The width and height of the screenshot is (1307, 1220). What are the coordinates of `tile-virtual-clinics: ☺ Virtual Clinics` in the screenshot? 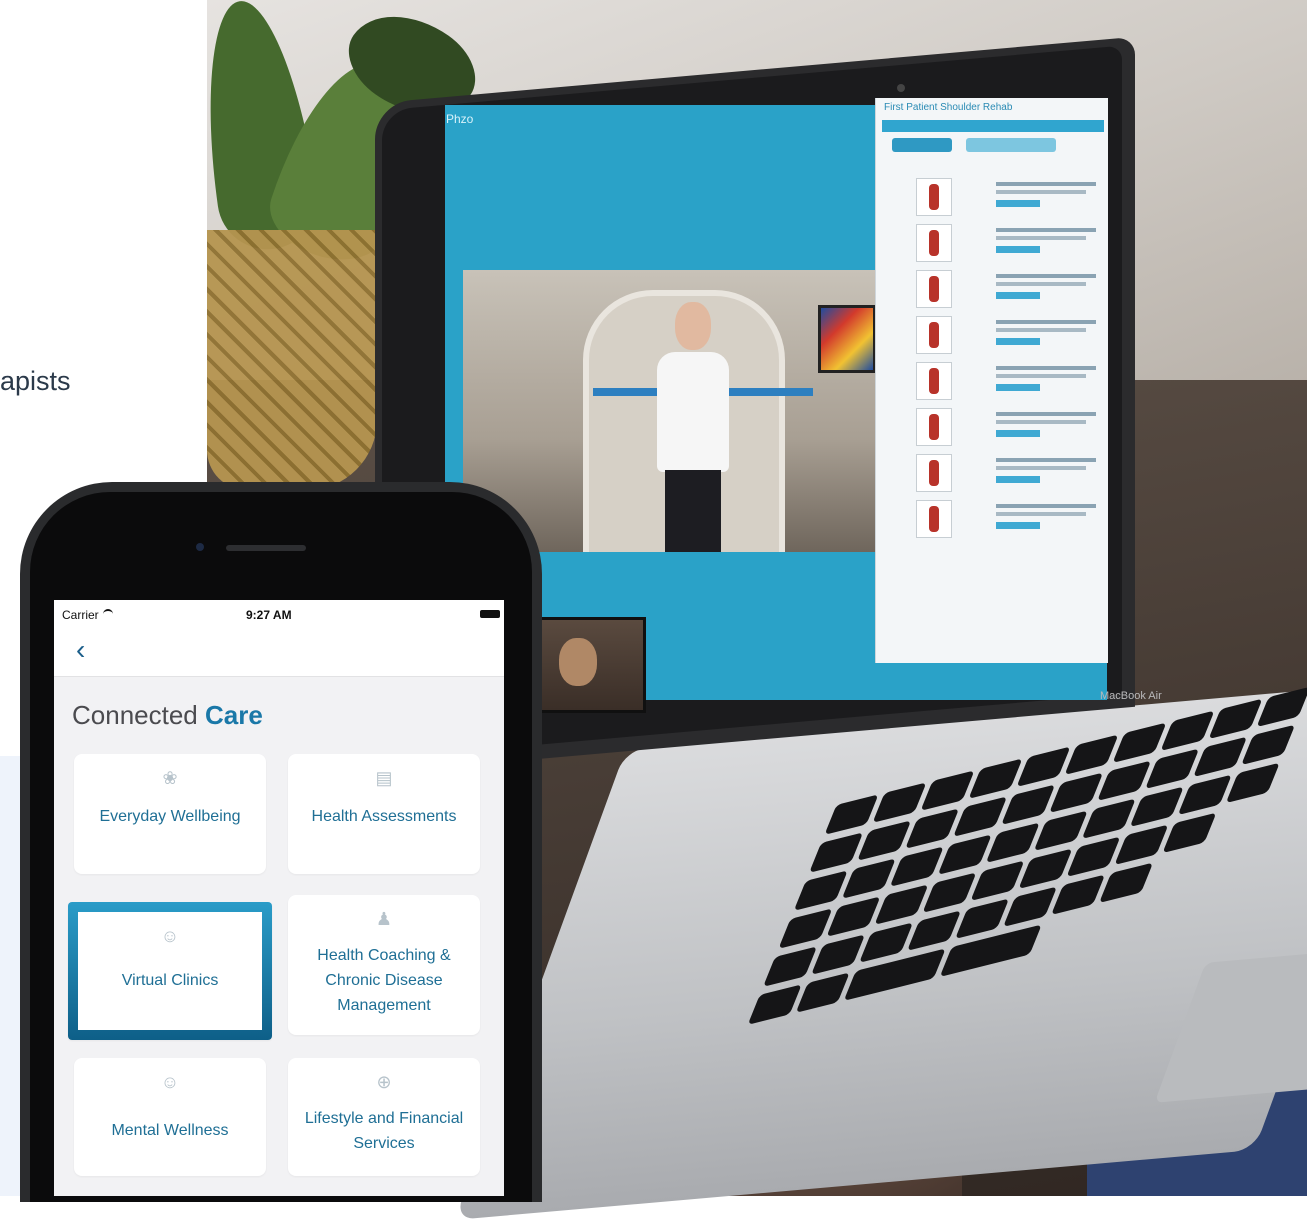 It's located at (170, 971).